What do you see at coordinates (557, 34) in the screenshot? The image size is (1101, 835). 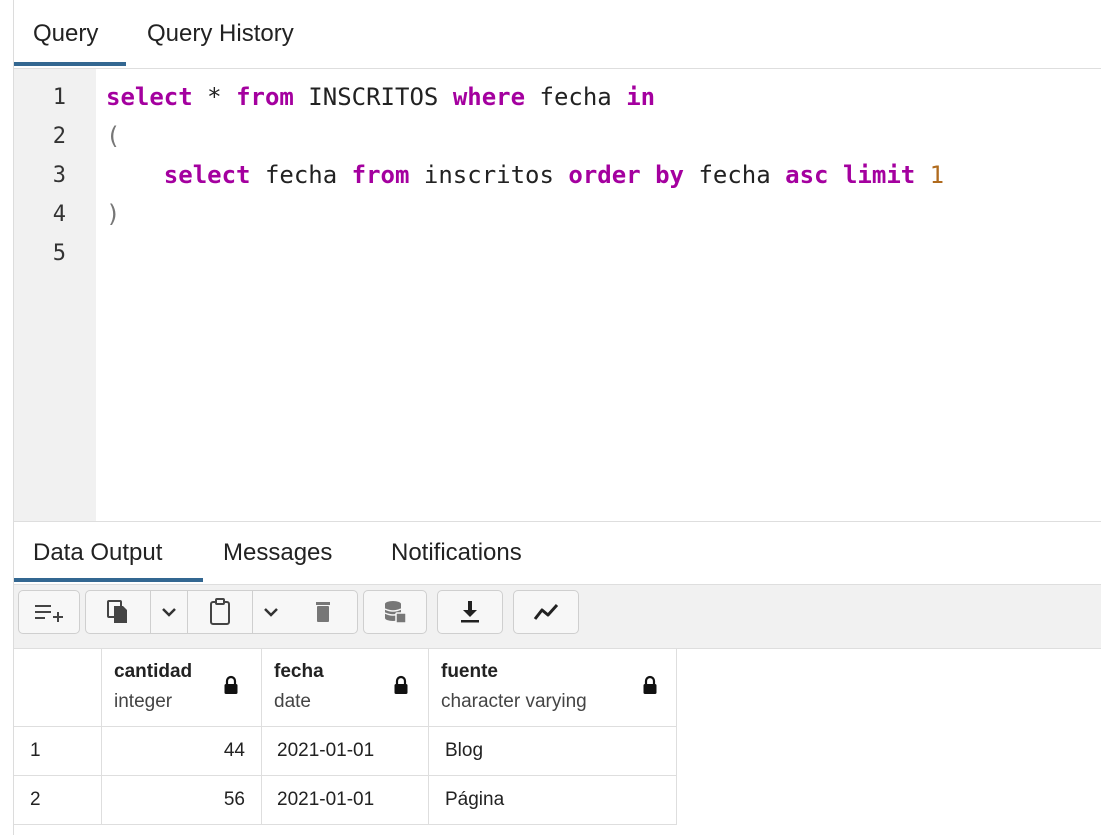 I see `query-tabbar: Query Query History` at bounding box center [557, 34].